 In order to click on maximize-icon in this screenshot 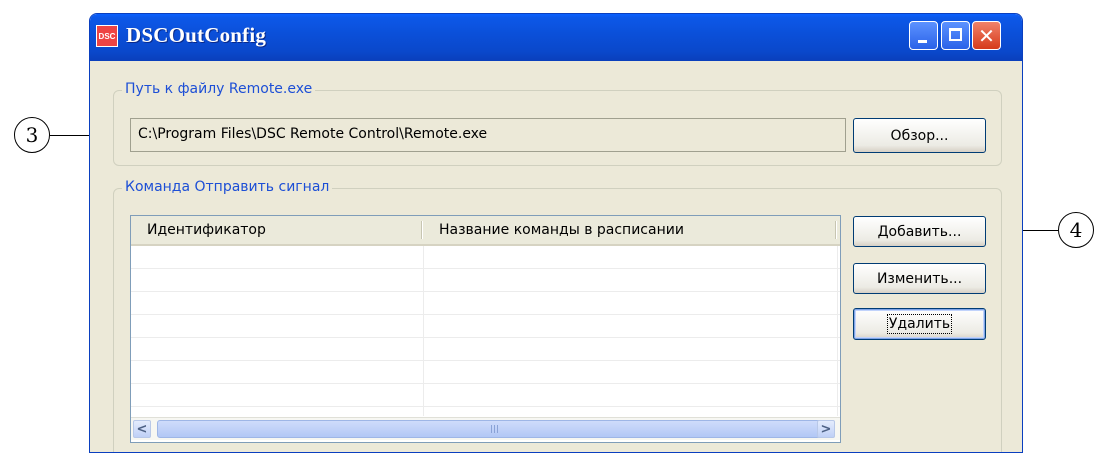, I will do `click(955, 34)`.